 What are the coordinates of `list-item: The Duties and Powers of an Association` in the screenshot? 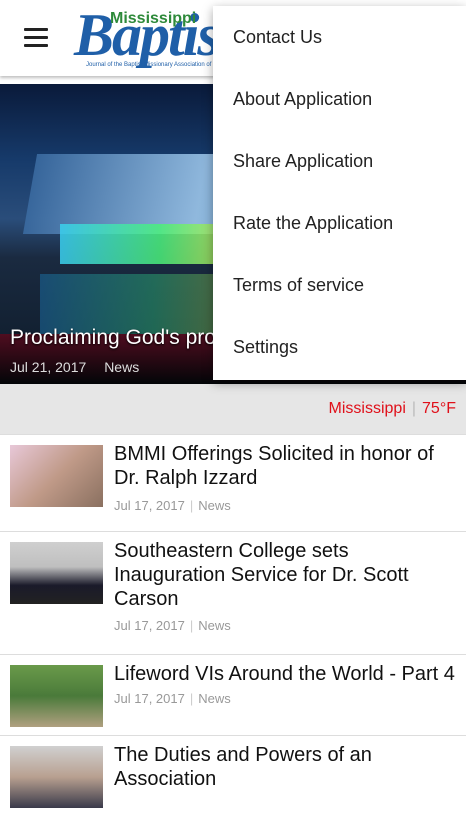 It's located at (233, 775).